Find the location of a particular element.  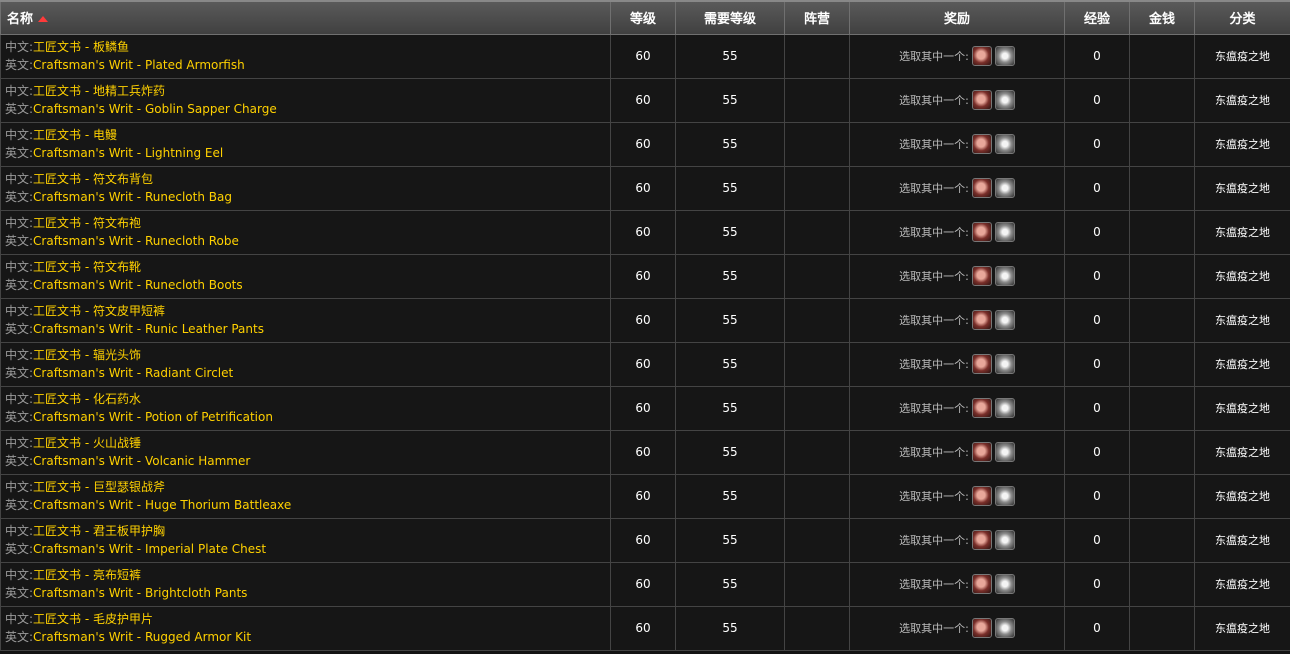

zh-label: 中文: is located at coordinates (19, 487).